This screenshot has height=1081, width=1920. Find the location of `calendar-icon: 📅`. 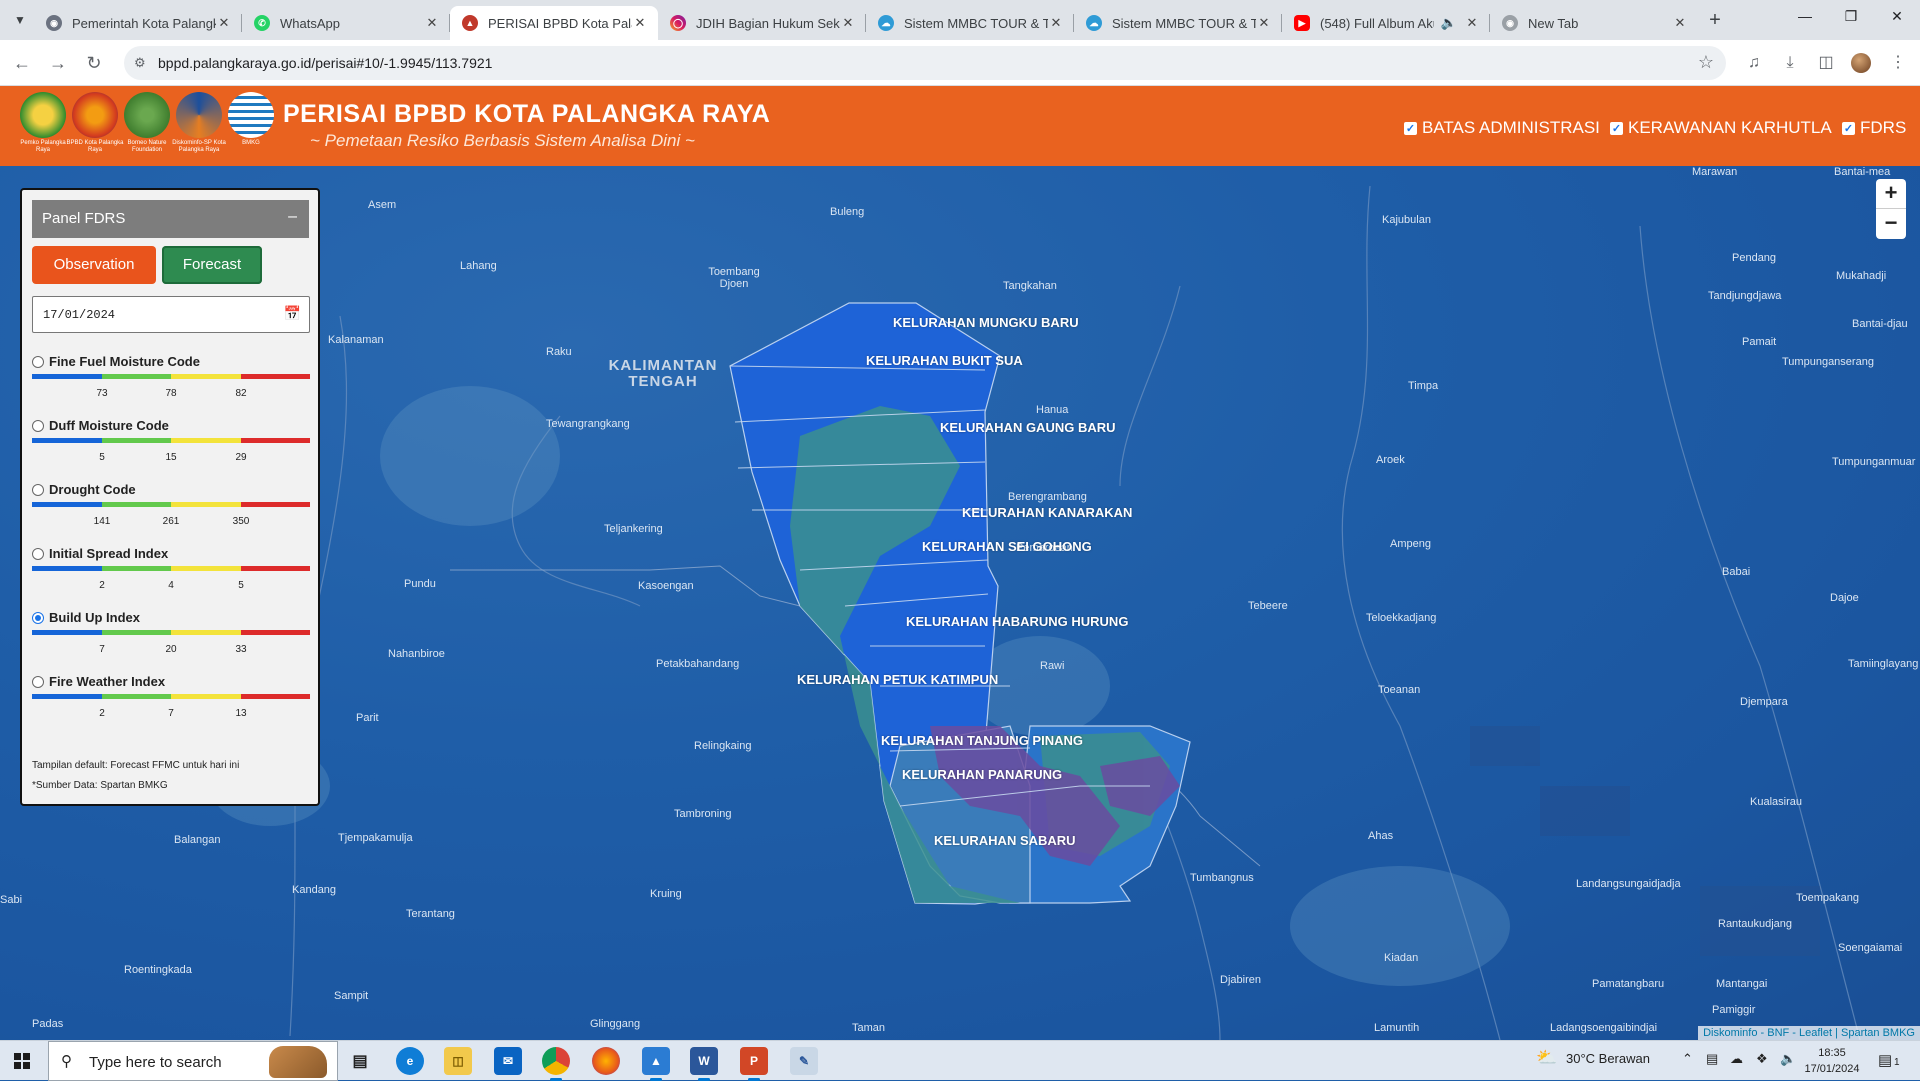

calendar-icon: 📅 is located at coordinates (292, 313).